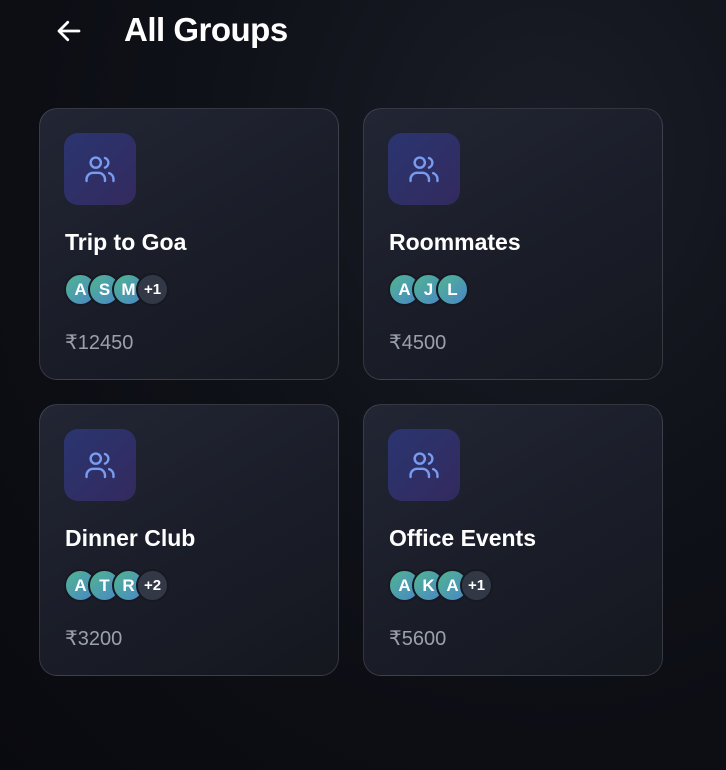 The width and height of the screenshot is (726, 770). I want to click on member-avatars: A S M +1, so click(116, 289).